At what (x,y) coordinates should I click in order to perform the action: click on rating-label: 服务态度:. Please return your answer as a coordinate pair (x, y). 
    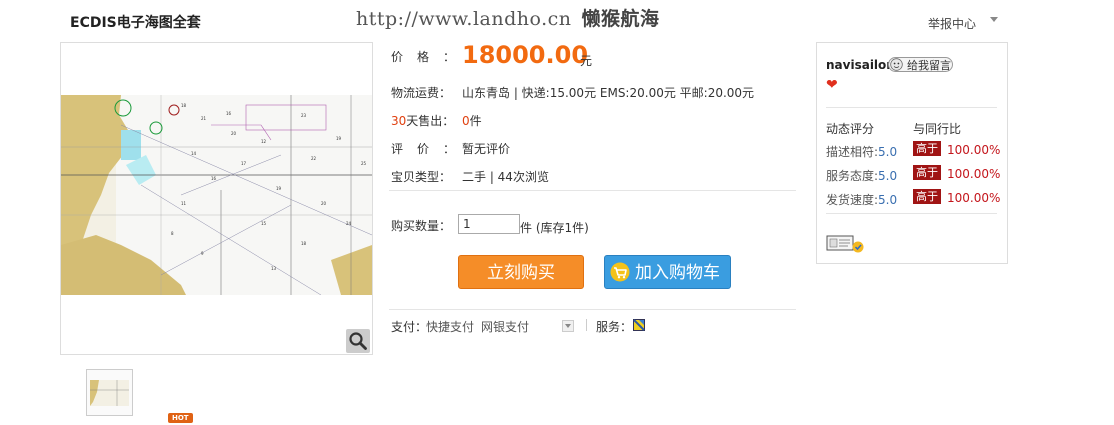
    Looking at the image, I should click on (852, 176).